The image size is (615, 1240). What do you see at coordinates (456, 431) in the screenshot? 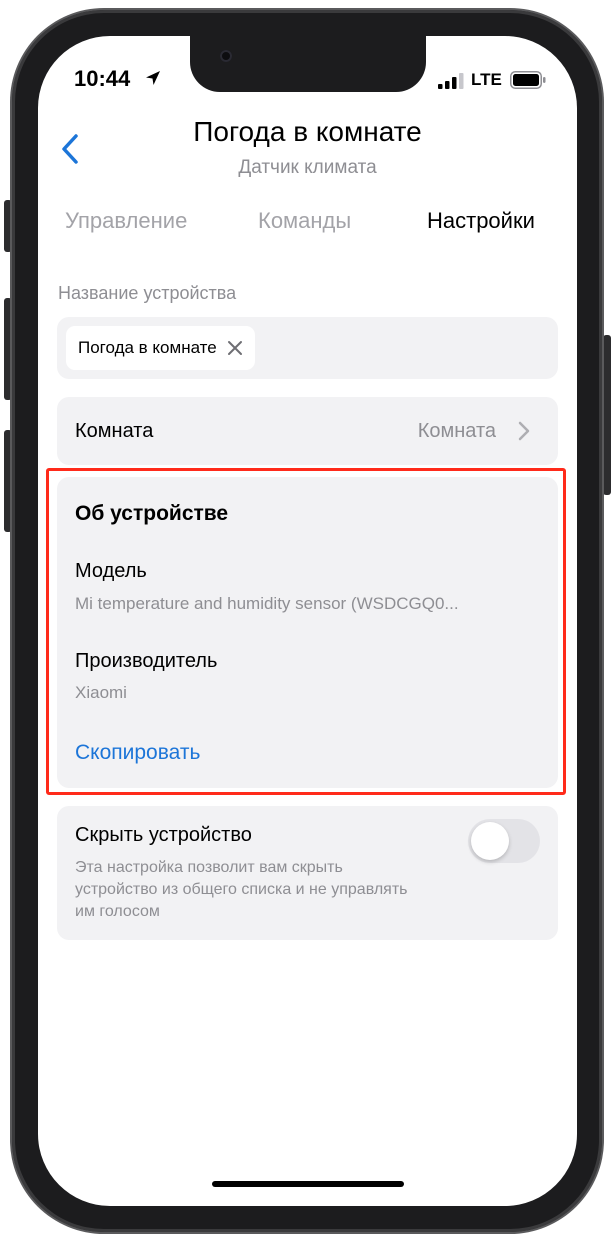
I see `room-value: Комната` at bounding box center [456, 431].